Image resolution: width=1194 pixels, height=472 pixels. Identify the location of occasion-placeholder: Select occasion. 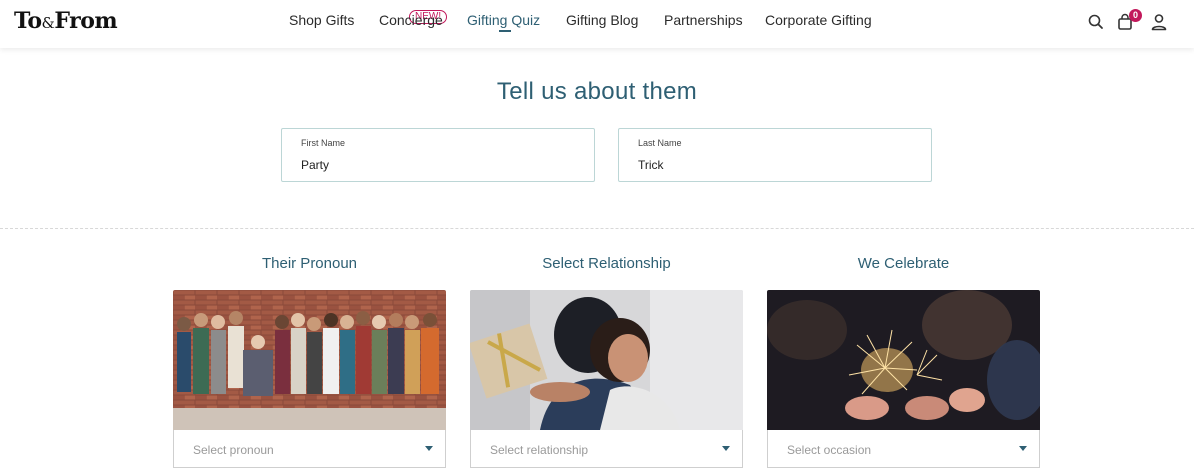
(829, 450).